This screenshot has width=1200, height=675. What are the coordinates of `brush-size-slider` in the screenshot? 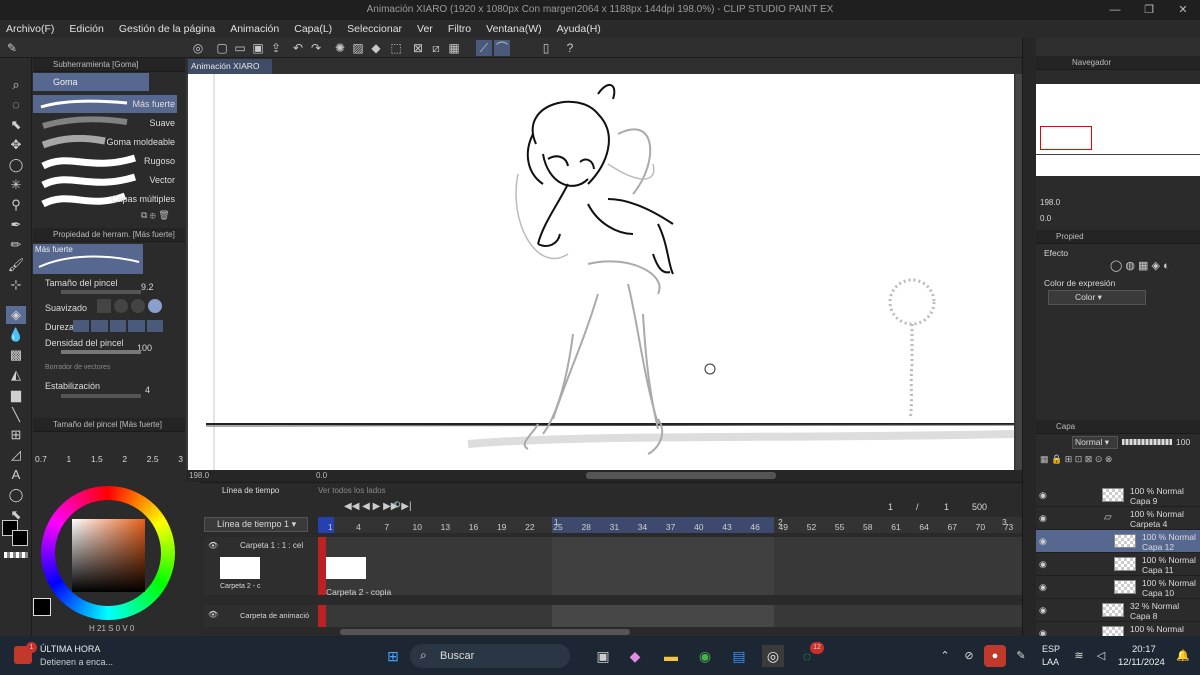 It's located at (101, 292).